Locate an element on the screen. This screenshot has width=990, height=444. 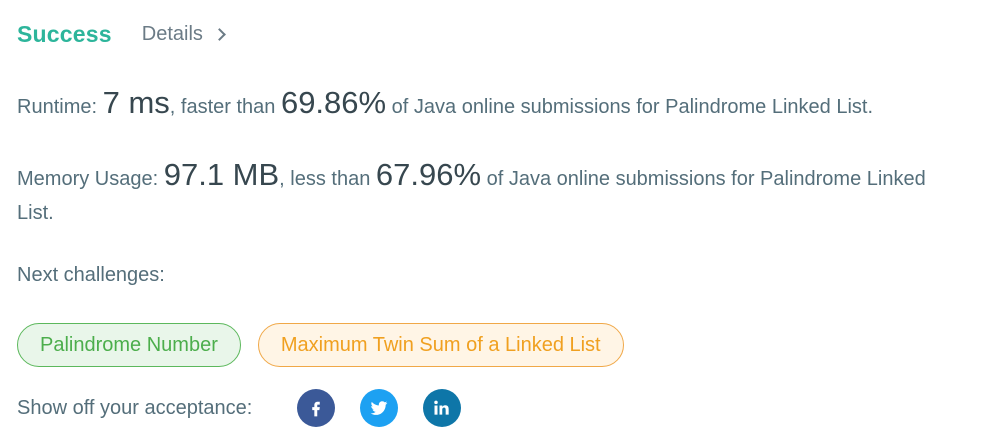
details-label: Details is located at coordinates (172, 33).